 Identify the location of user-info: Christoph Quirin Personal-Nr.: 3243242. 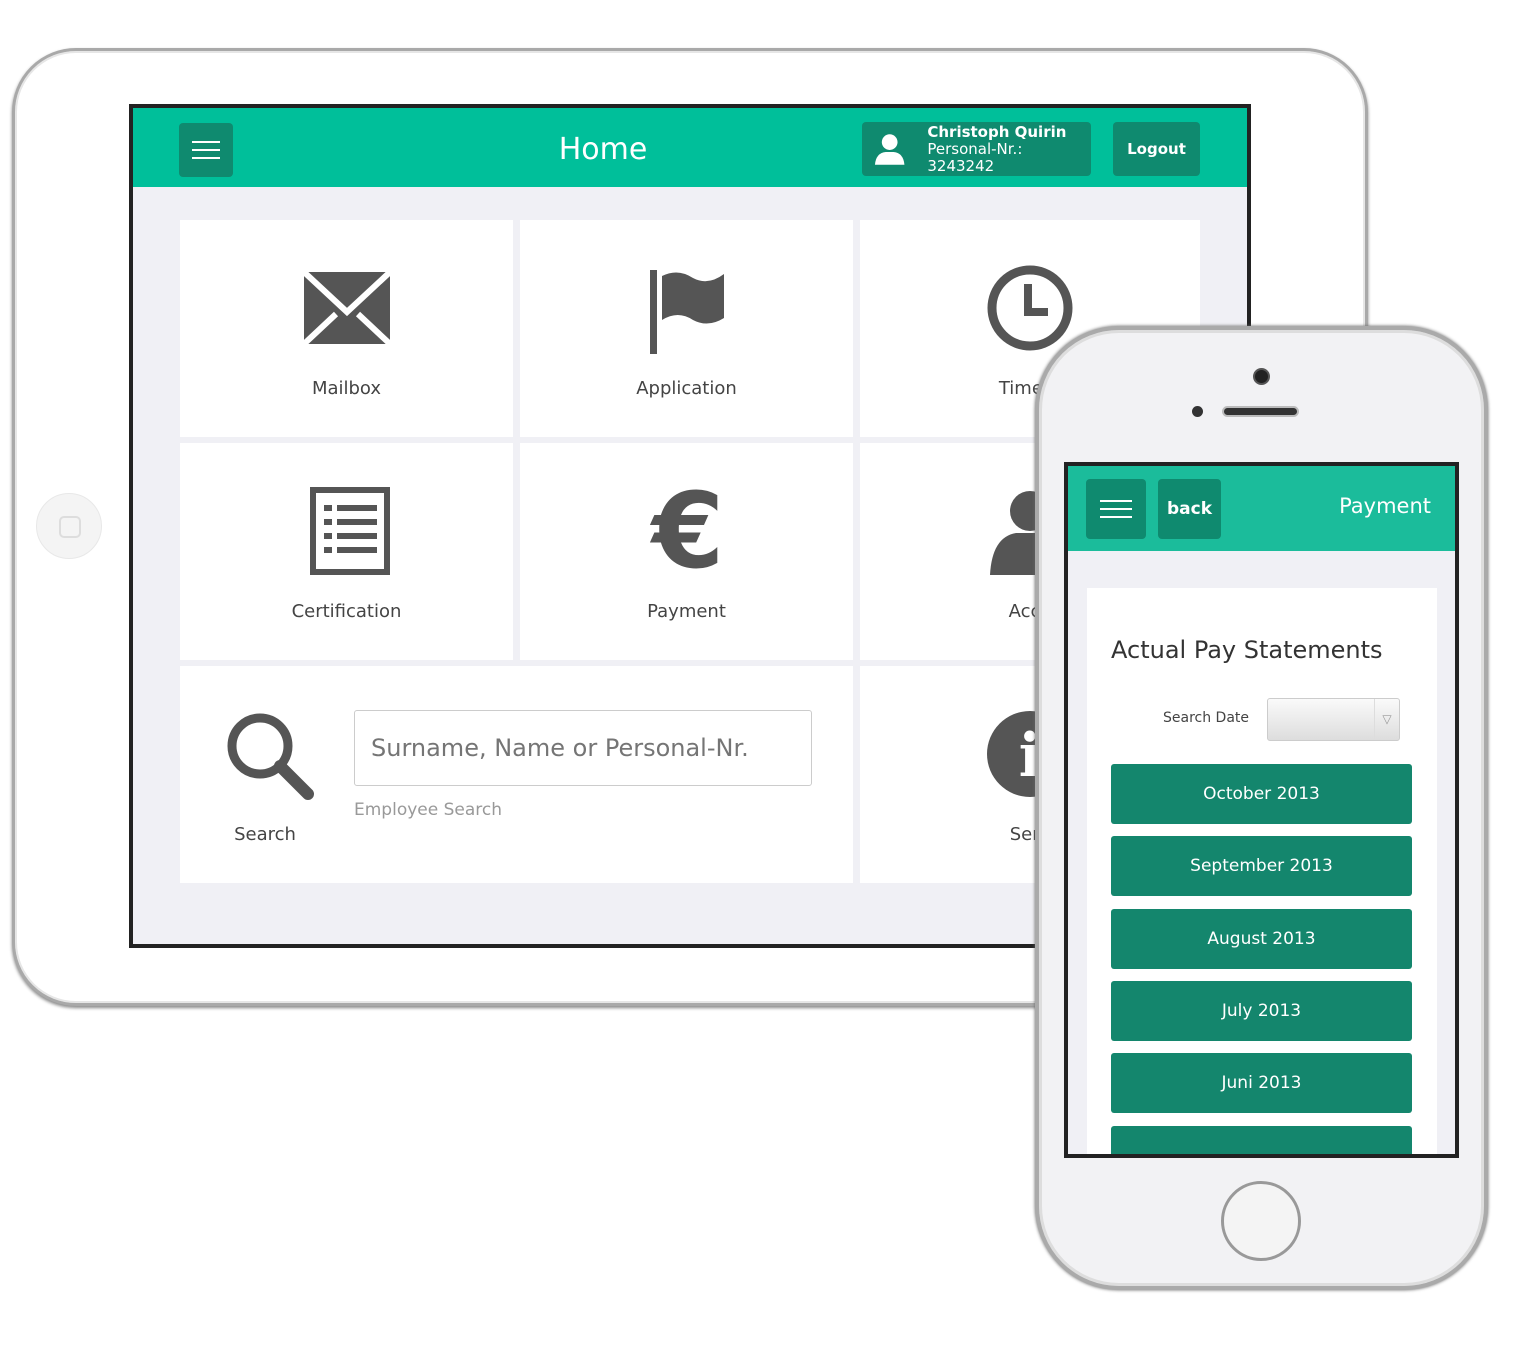
(976, 149).